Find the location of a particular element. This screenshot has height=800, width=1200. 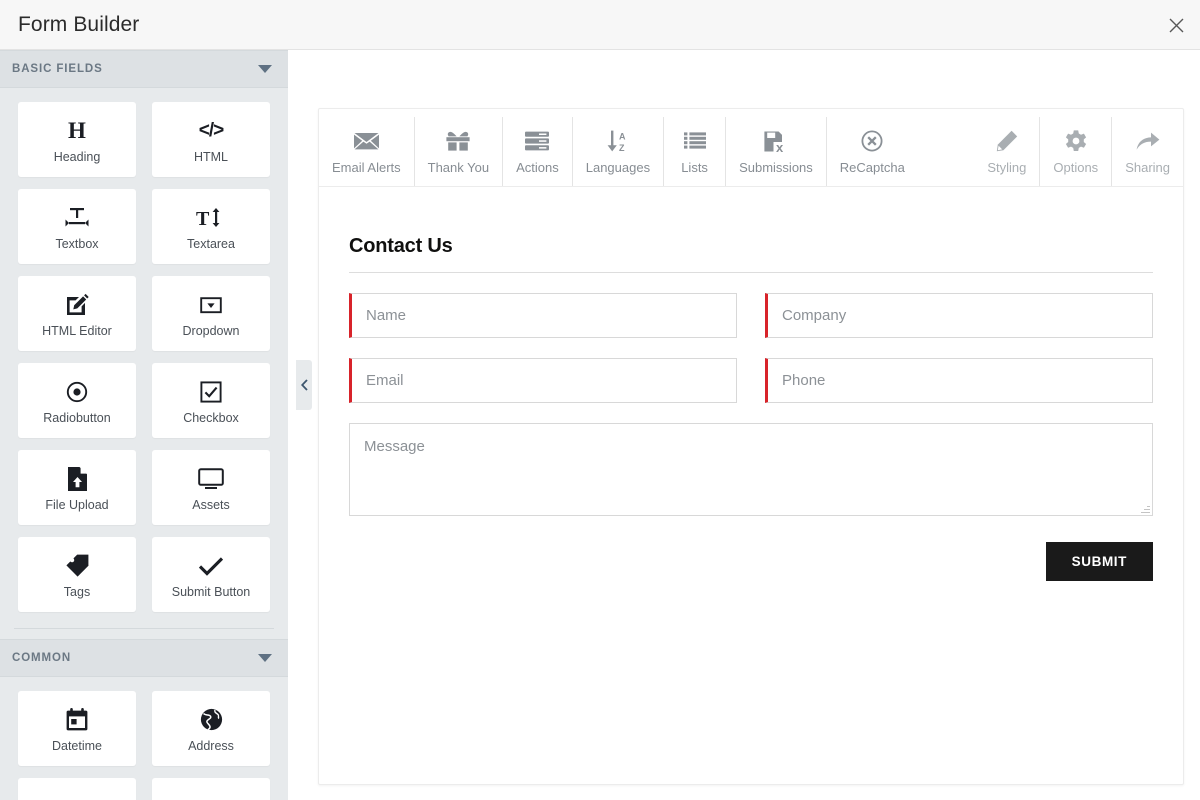

textarea-icon: T is located at coordinates (211, 218).